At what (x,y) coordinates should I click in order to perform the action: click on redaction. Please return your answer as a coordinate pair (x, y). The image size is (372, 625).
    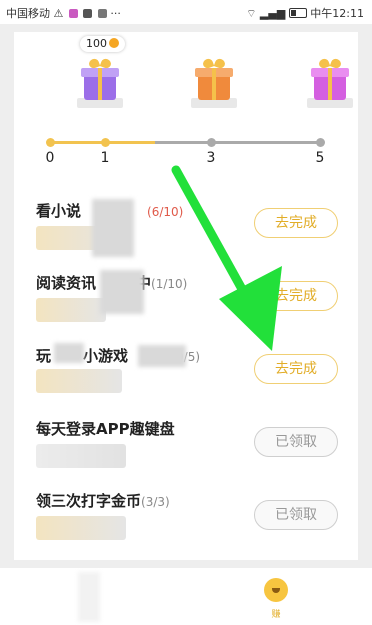
    Looking at the image, I should click on (89, 597).